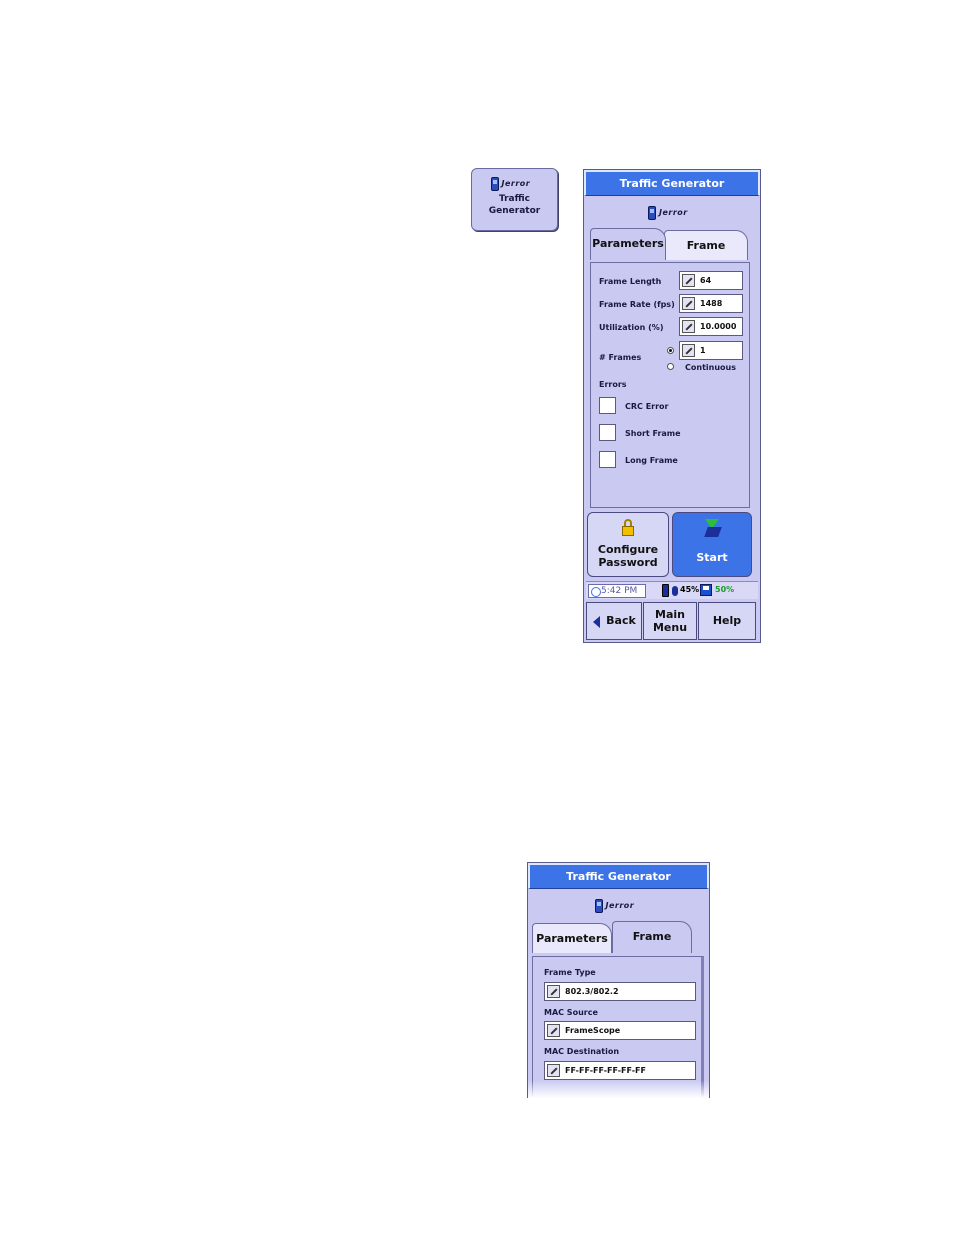 This screenshot has width=954, height=1235. Describe the element at coordinates (706, 280) in the screenshot. I see `frame-length-value: 64` at that location.